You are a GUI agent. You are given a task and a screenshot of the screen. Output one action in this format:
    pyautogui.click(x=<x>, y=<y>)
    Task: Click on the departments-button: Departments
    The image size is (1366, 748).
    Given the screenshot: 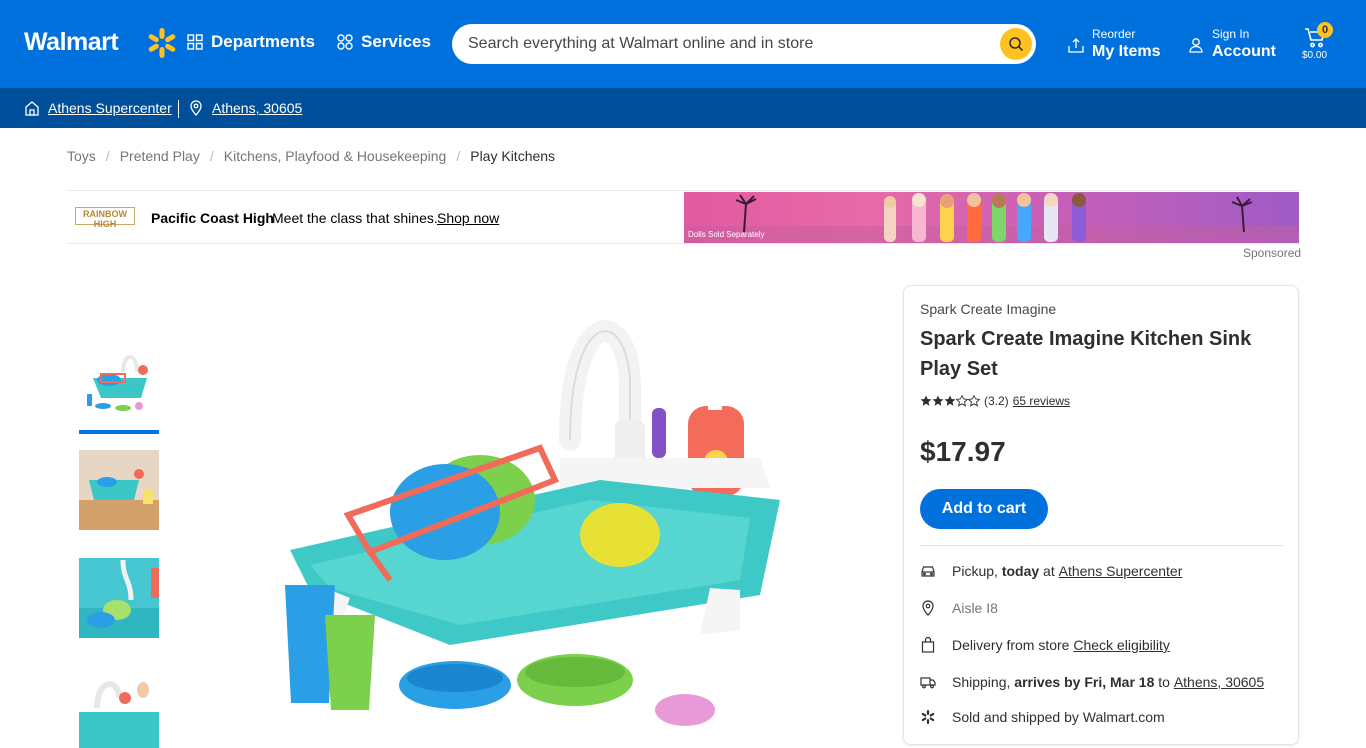 What is the action you would take?
    pyautogui.click(x=251, y=42)
    